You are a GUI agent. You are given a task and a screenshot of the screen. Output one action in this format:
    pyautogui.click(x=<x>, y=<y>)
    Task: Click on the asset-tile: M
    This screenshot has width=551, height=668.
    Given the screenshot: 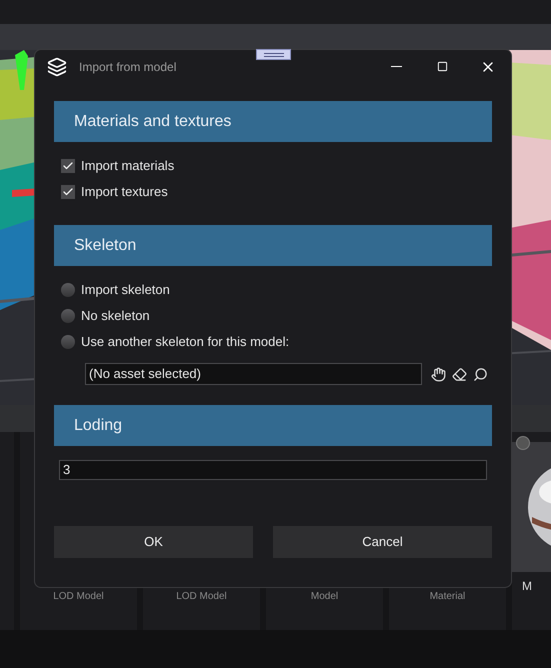 What is the action you would take?
    pyautogui.click(x=531, y=531)
    